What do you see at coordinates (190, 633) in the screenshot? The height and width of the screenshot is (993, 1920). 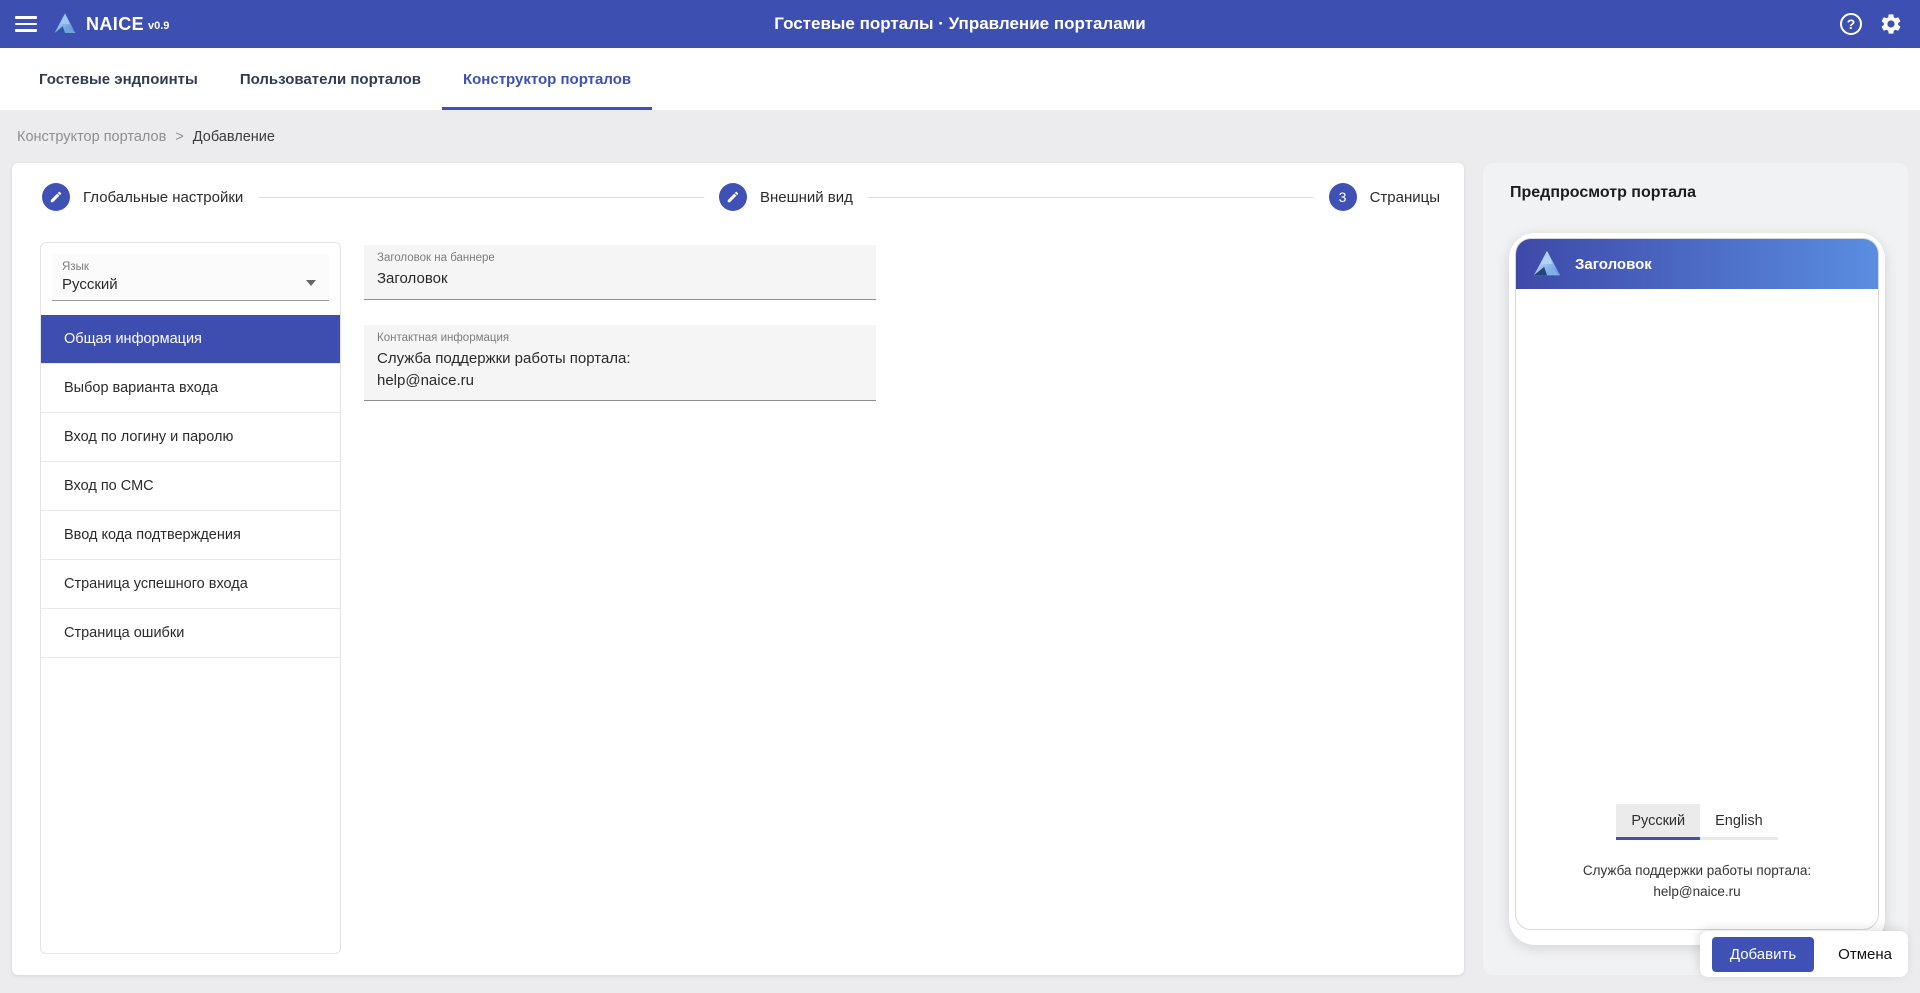 I see `section-item-error-page: Страница ошибки` at bounding box center [190, 633].